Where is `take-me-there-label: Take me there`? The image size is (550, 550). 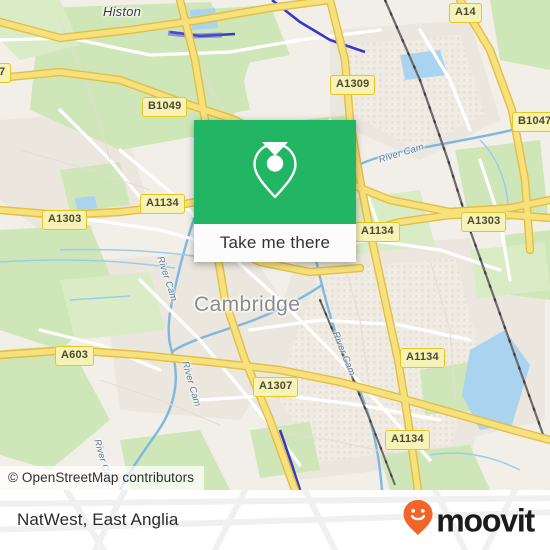 take-me-there-label: Take me there is located at coordinates (275, 242).